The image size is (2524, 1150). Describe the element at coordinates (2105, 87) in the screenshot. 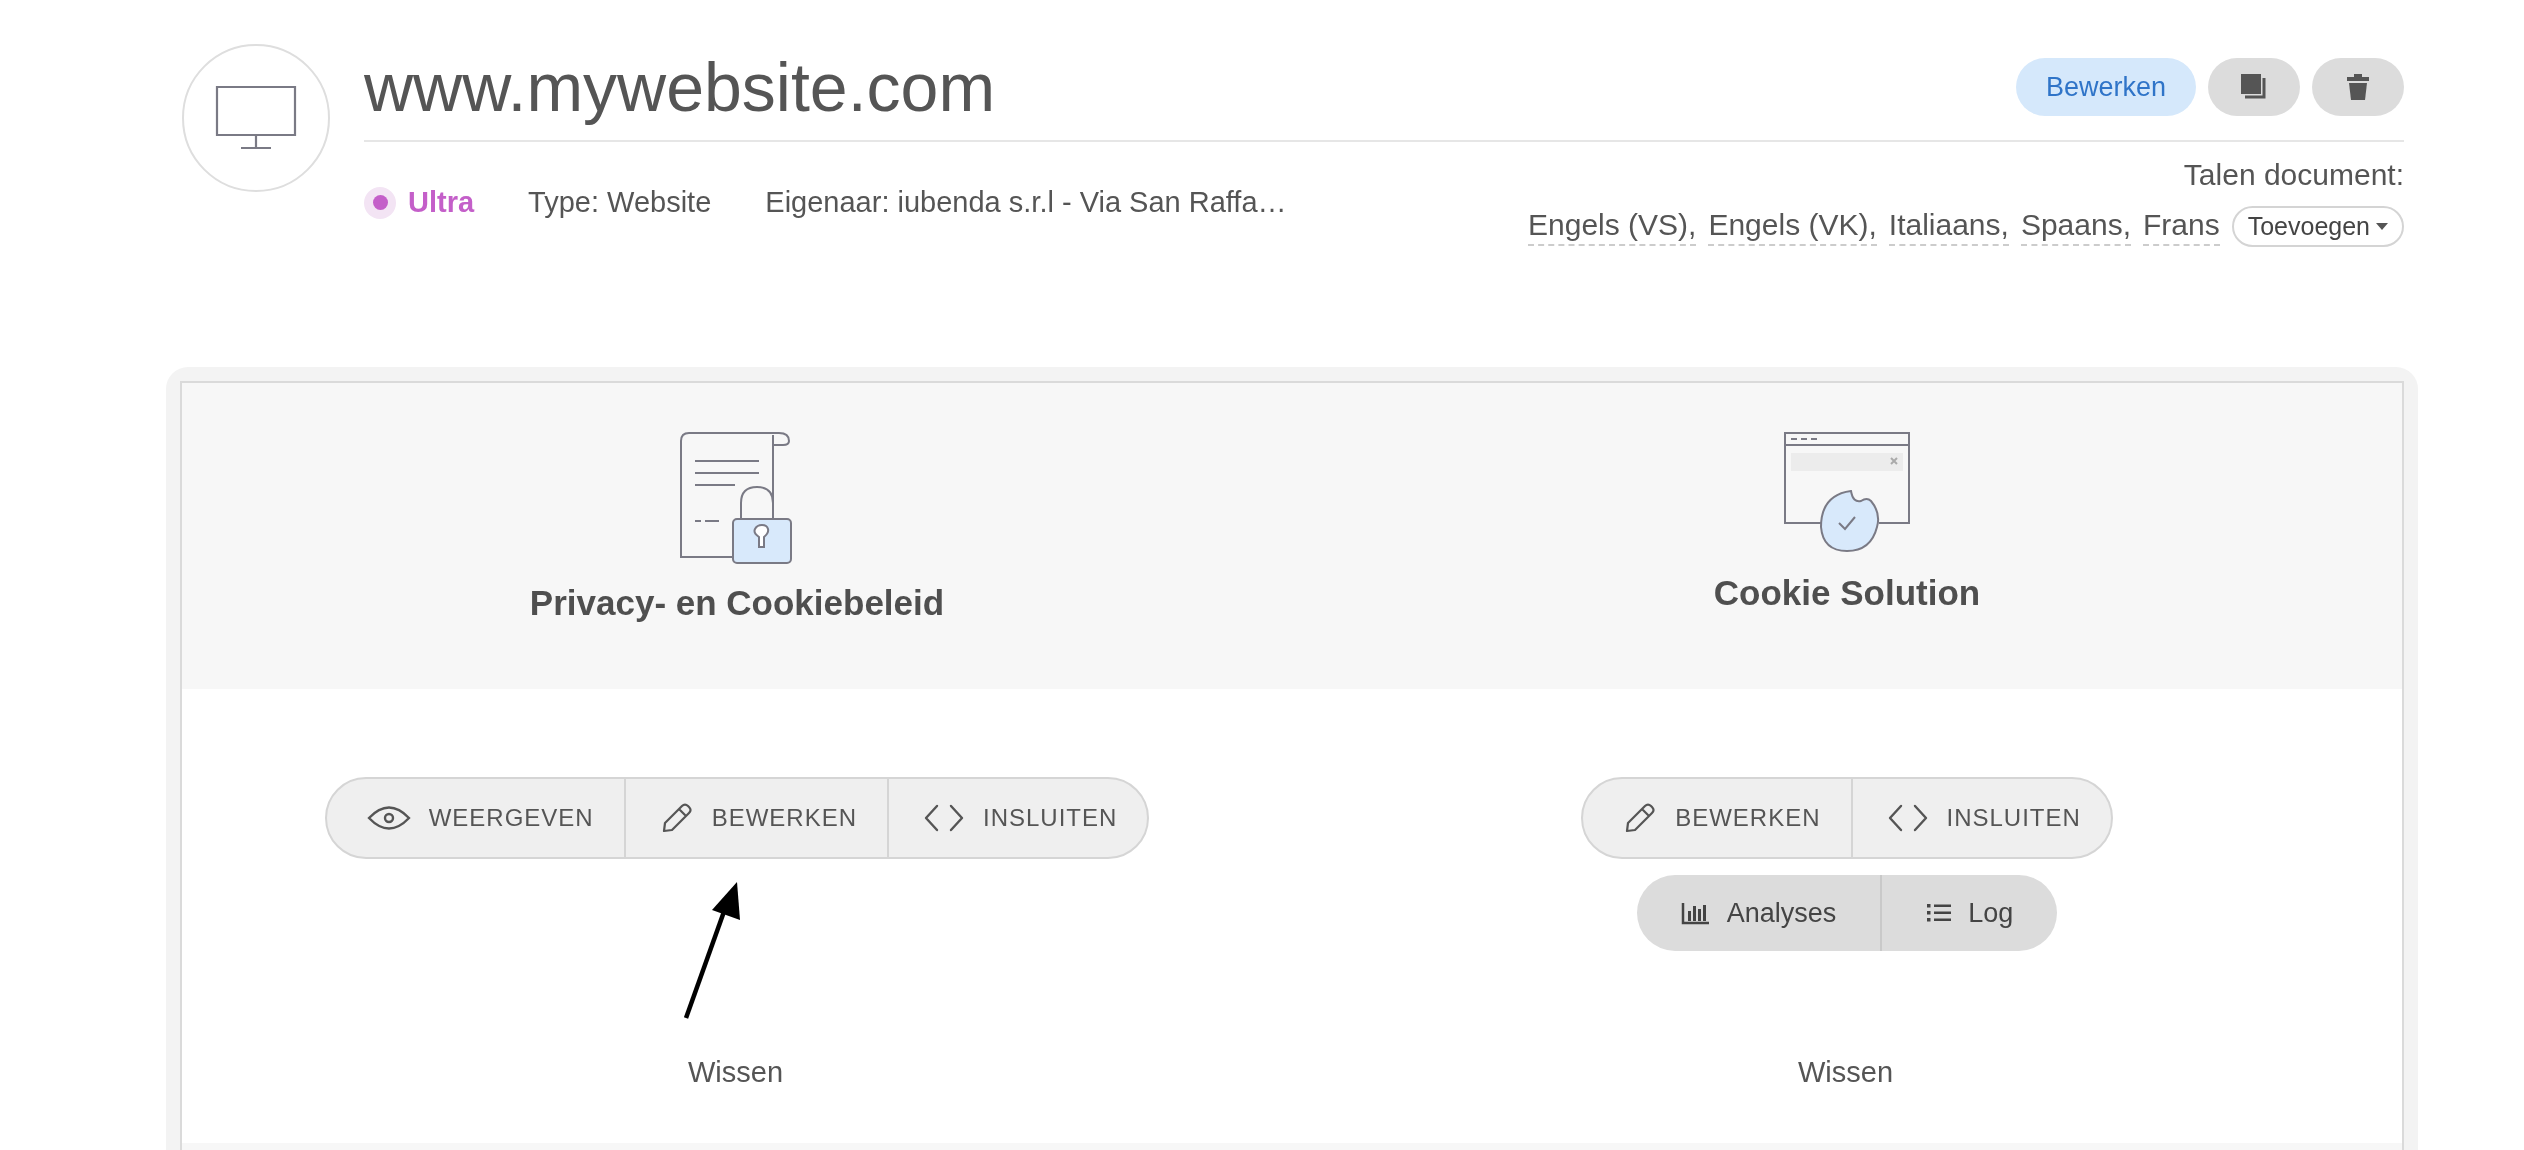

I see `edit-button: Bewerken` at that location.